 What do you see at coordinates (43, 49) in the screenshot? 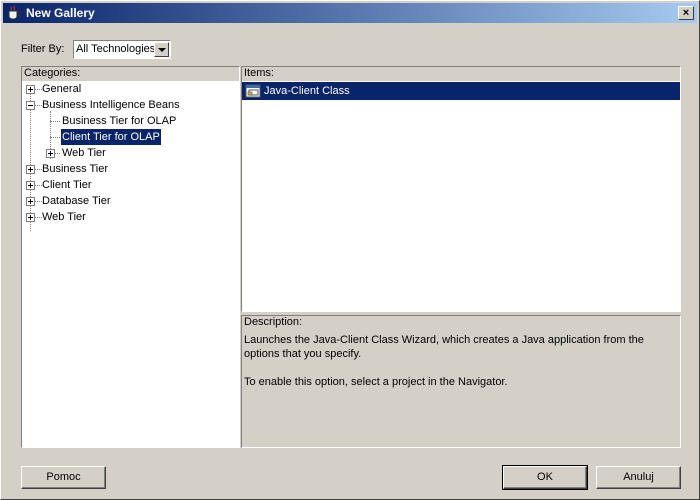
I see `filter-label: Filter By:` at bounding box center [43, 49].